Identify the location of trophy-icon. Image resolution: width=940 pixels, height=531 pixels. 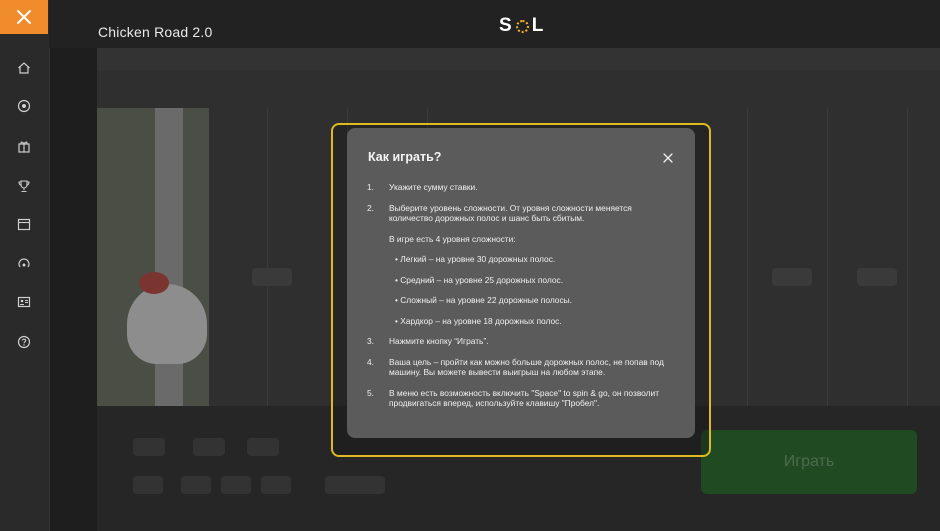
(24, 186).